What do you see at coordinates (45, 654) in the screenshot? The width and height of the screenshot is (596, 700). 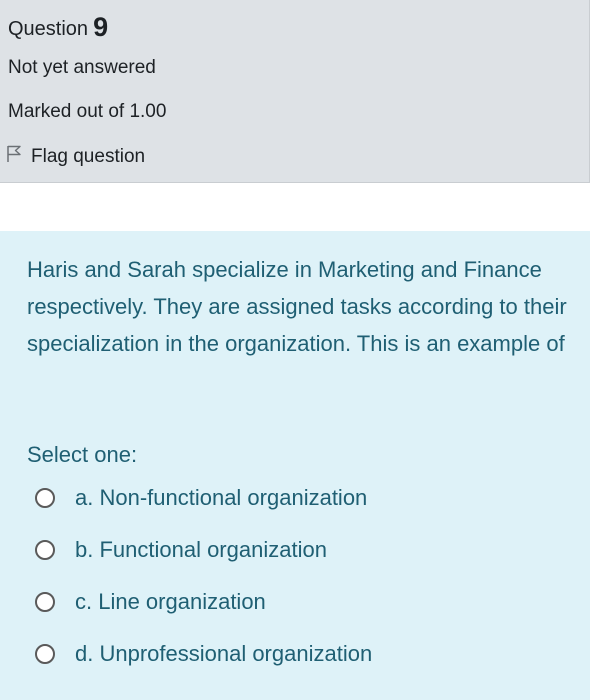 I see `radio-button-d` at bounding box center [45, 654].